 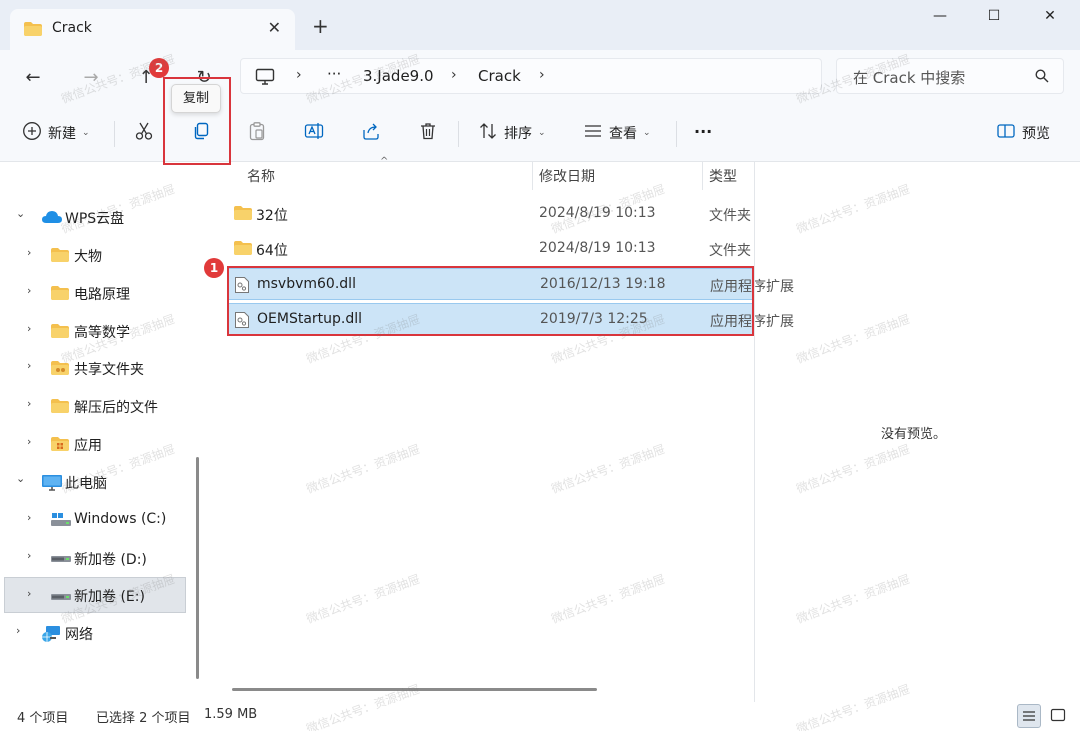 What do you see at coordinates (540, 716) in the screenshot?
I see `status-bar: 4 个项目 已选择 2 个项目 1.59 MB` at bounding box center [540, 716].